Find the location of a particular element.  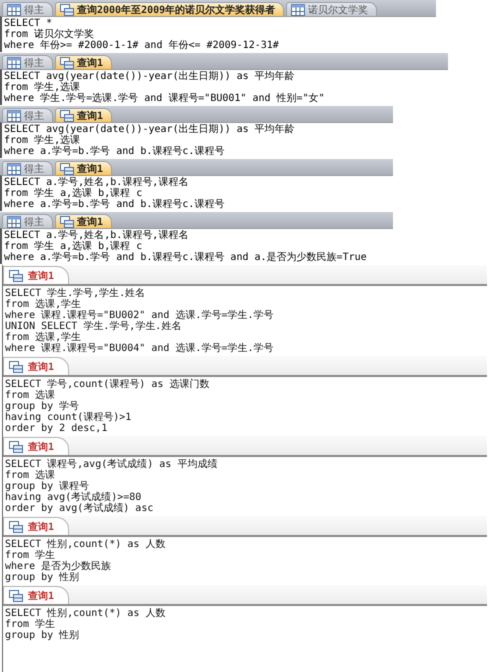

sql-line: where 学生.学号=选课.学号 and 课程号="BU001" and 性别="女" is located at coordinates (165, 98).